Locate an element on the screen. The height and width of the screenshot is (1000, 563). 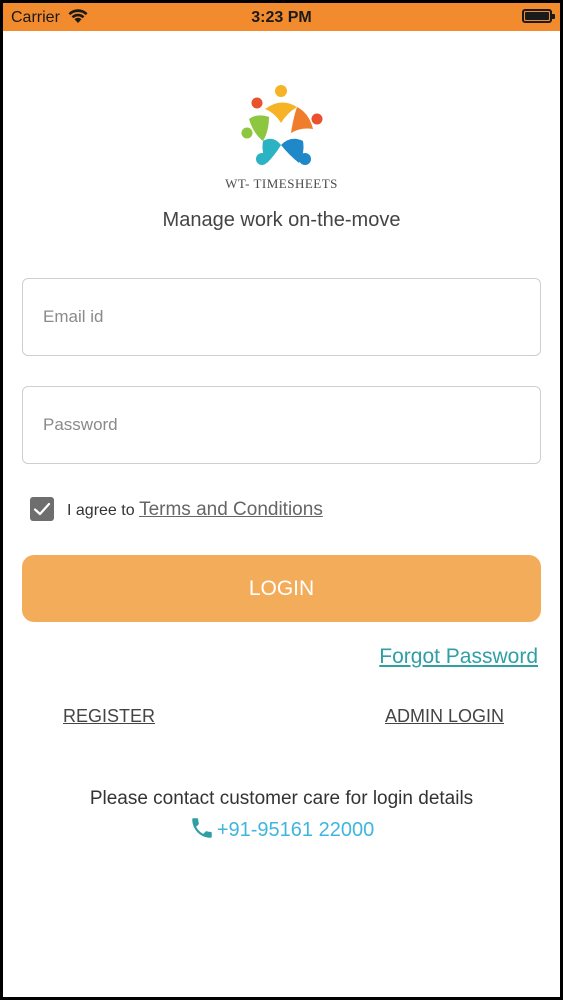
email-field-box is located at coordinates (281, 317).